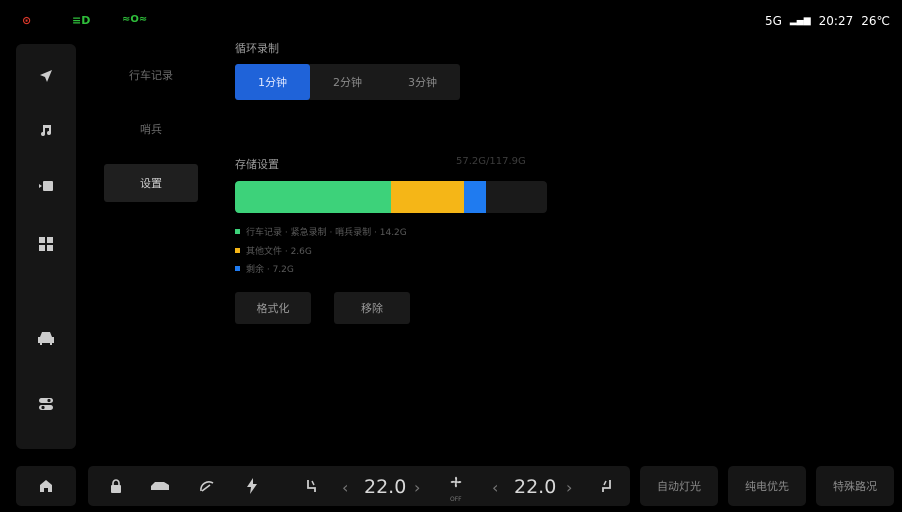 Image resolution: width=902 pixels, height=512 pixels. Describe the element at coordinates (679, 486) in the screenshot. I see `auto-light-button: 自动灯光` at that location.